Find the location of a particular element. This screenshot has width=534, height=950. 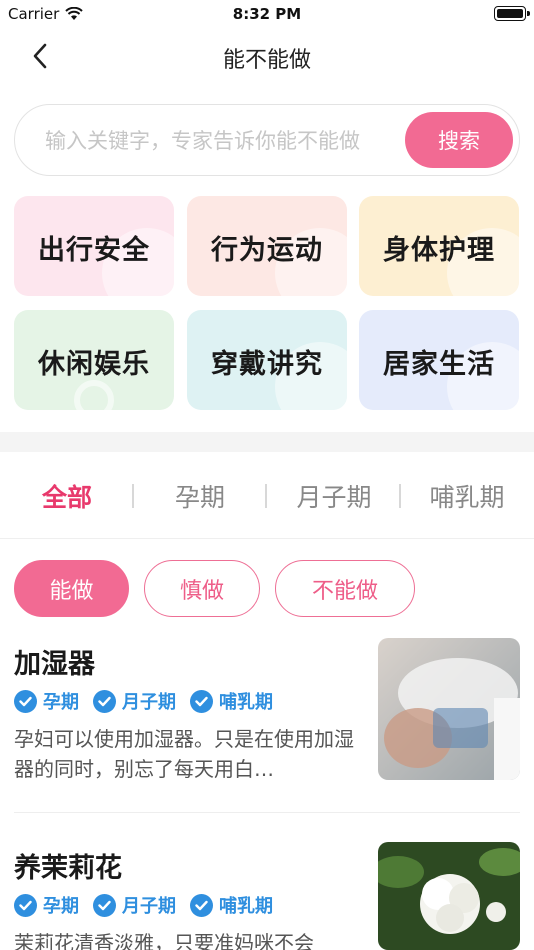

category-label: 穿戴讲究 is located at coordinates (267, 364).